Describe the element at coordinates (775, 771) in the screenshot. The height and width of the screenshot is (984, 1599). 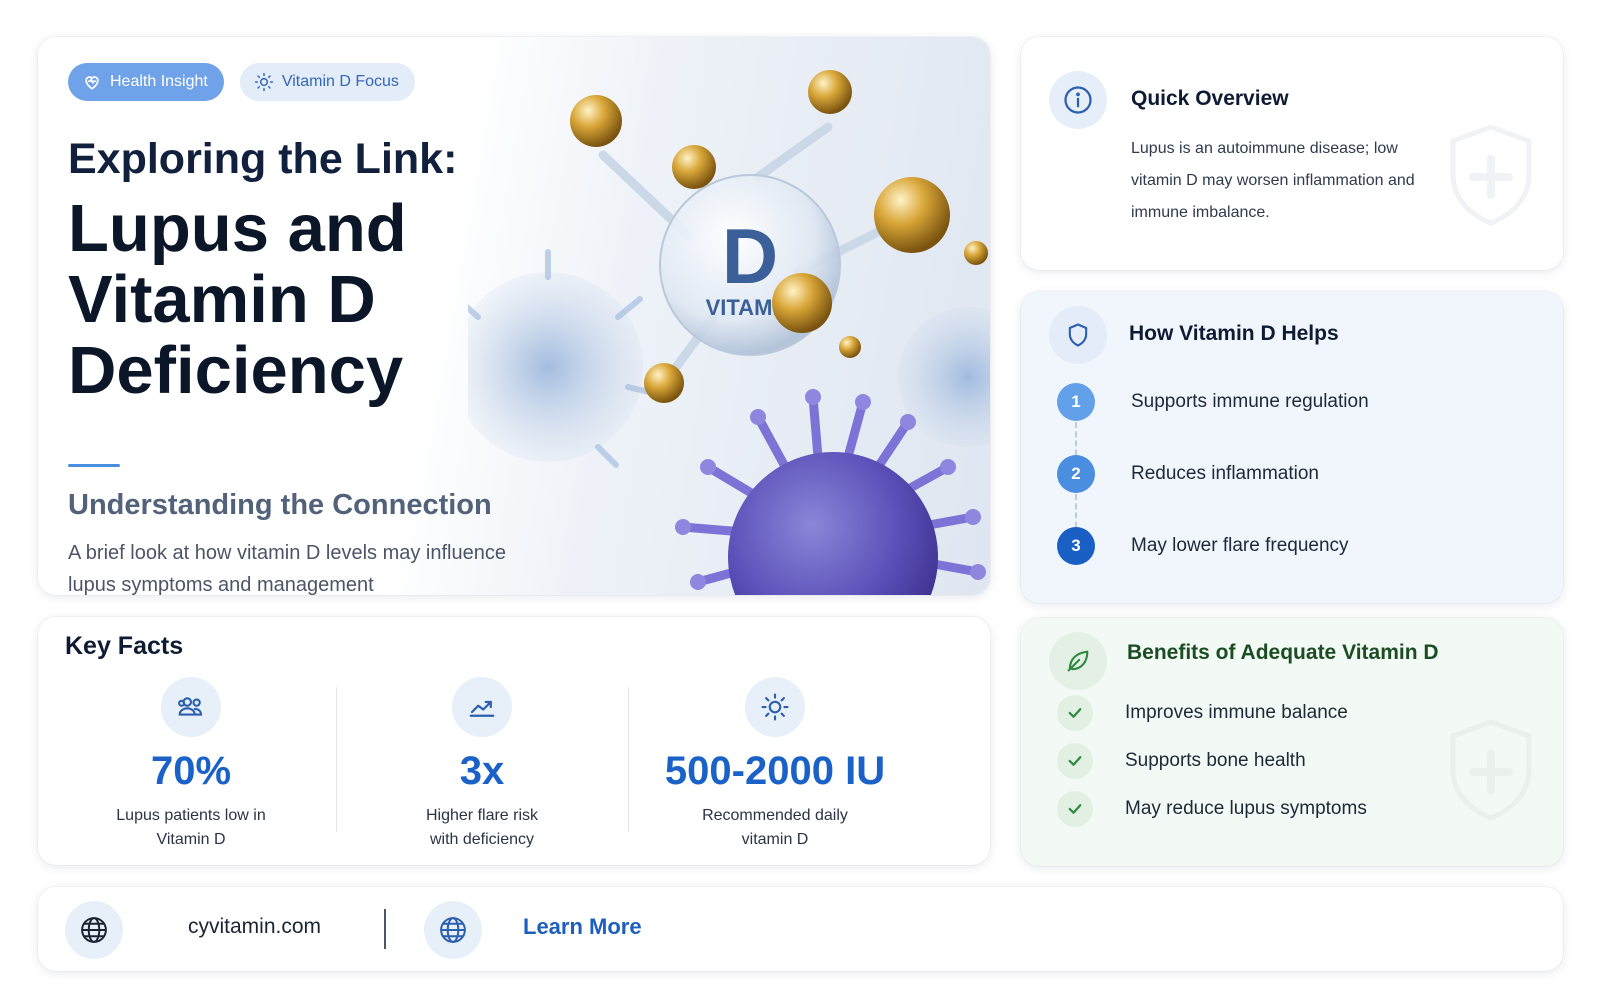
I see `fact-value: 500-2000 IU` at that location.